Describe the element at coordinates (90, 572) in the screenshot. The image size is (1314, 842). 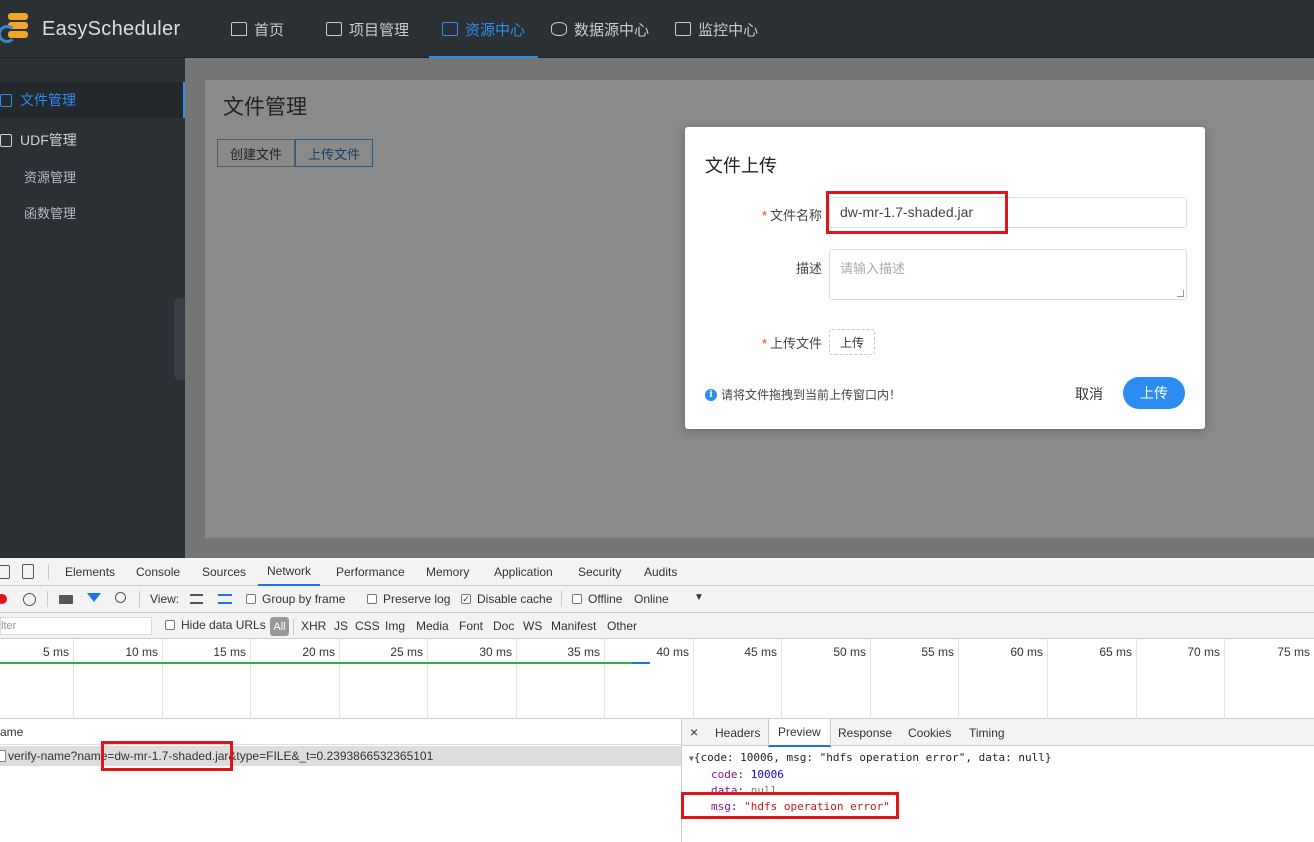
I see `tab-elements: Elements` at that location.